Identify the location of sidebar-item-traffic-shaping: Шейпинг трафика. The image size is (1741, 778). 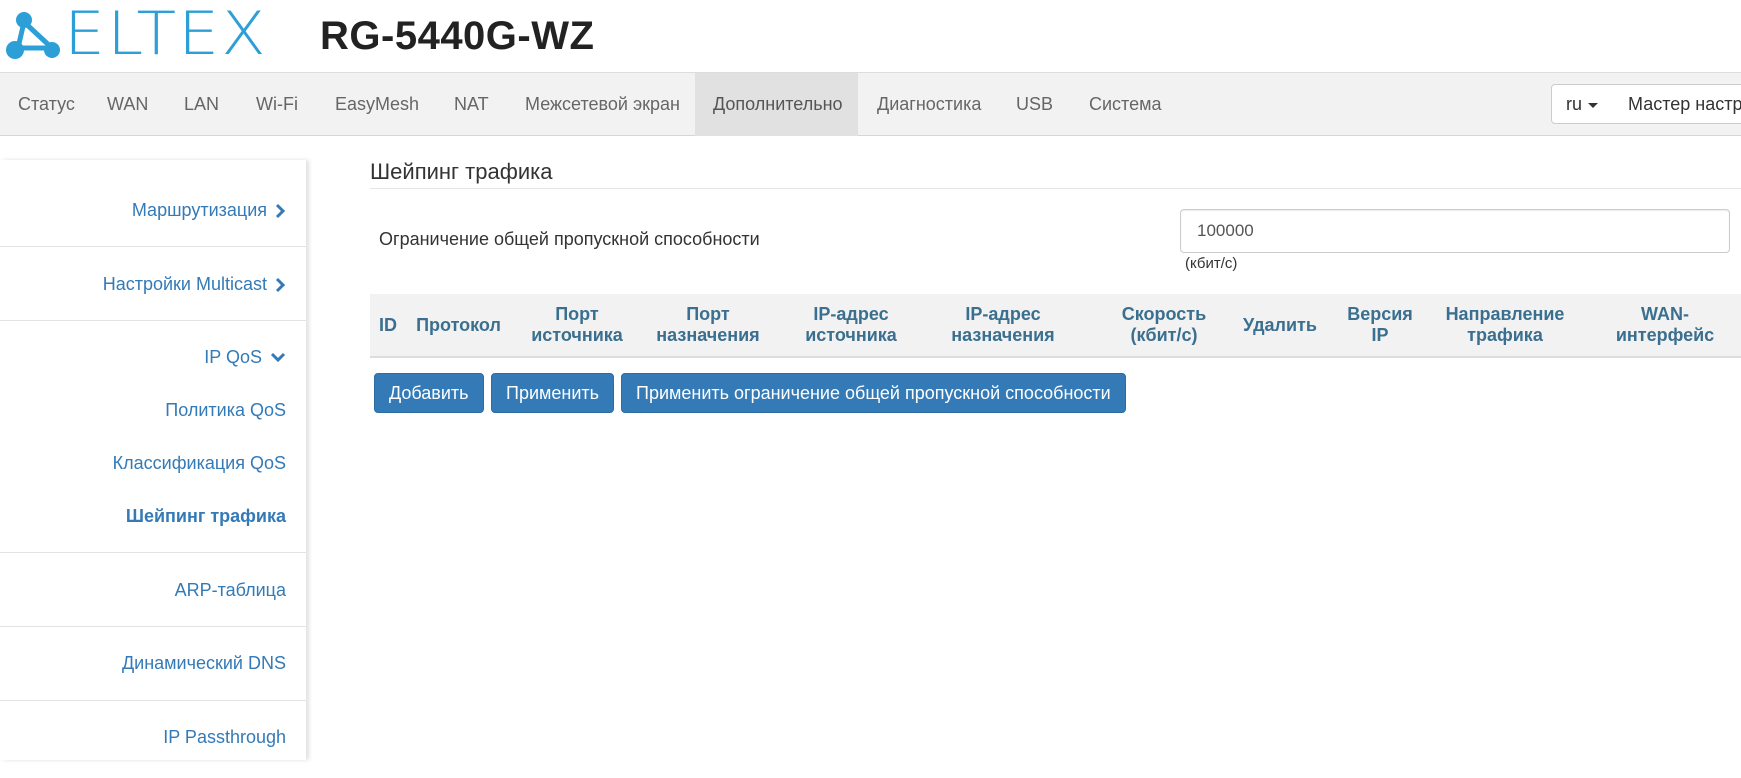
(206, 516).